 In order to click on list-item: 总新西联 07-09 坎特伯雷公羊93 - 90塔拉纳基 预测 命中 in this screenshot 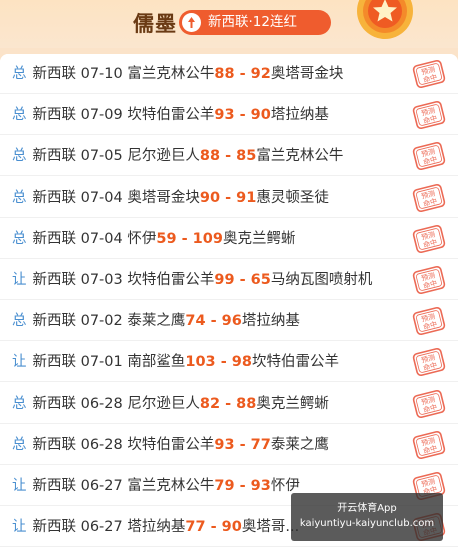, I will do `click(229, 115)`.